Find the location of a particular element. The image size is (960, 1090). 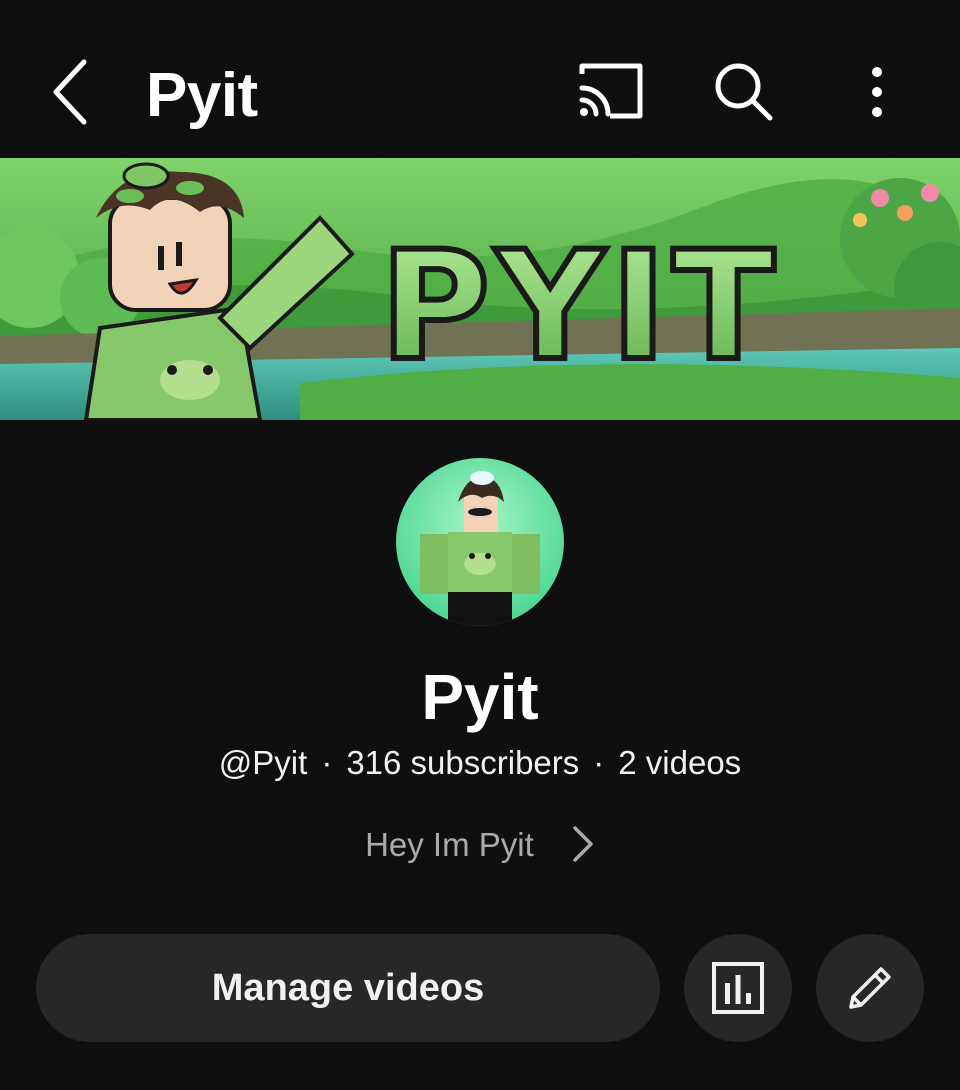

more-options-button is located at coordinates (877, 92).